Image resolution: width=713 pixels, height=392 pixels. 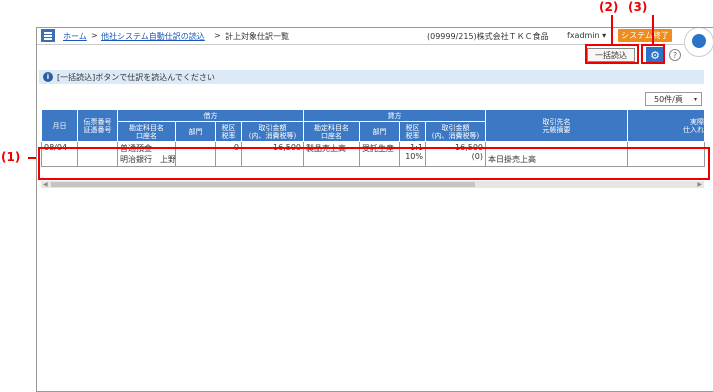 What do you see at coordinates (331, 131) in the screenshot?
I see `col-header-credit-account: 勘定科目名 口座名` at bounding box center [331, 131].